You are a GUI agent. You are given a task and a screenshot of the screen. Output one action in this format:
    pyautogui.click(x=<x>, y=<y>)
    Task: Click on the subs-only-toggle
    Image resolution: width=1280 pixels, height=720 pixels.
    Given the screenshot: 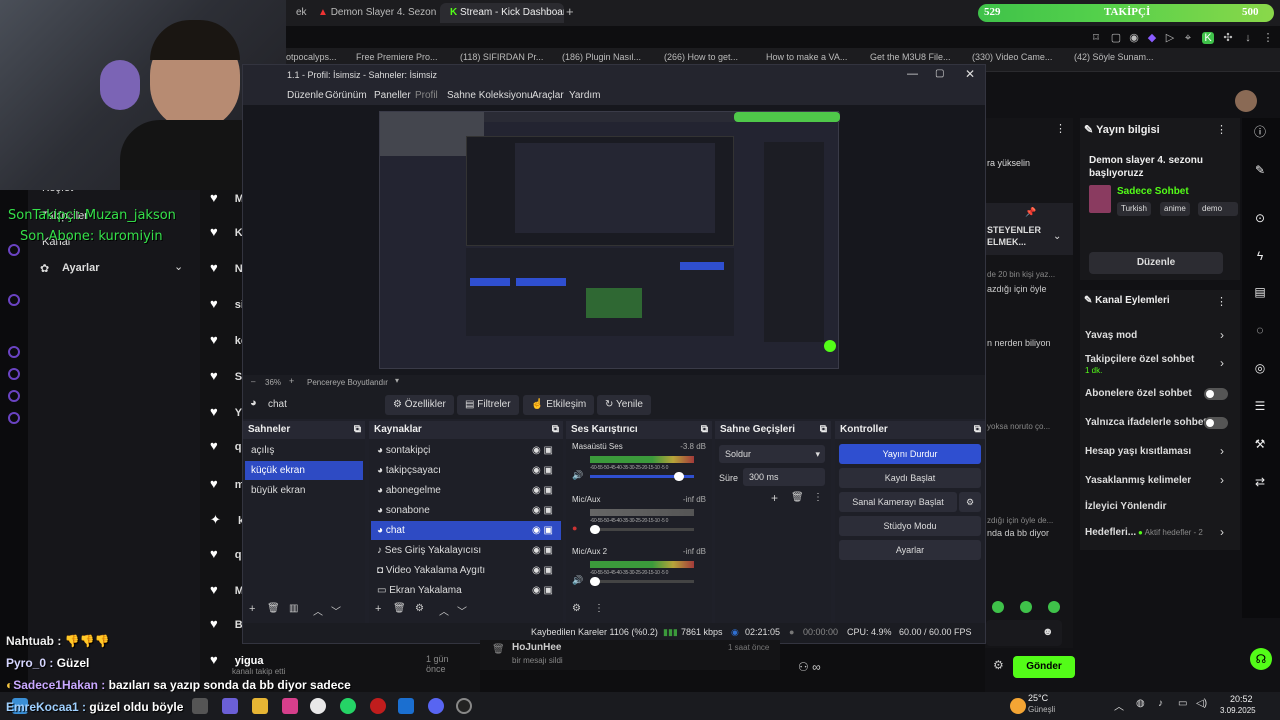 What is the action you would take?
    pyautogui.click(x=1216, y=394)
    